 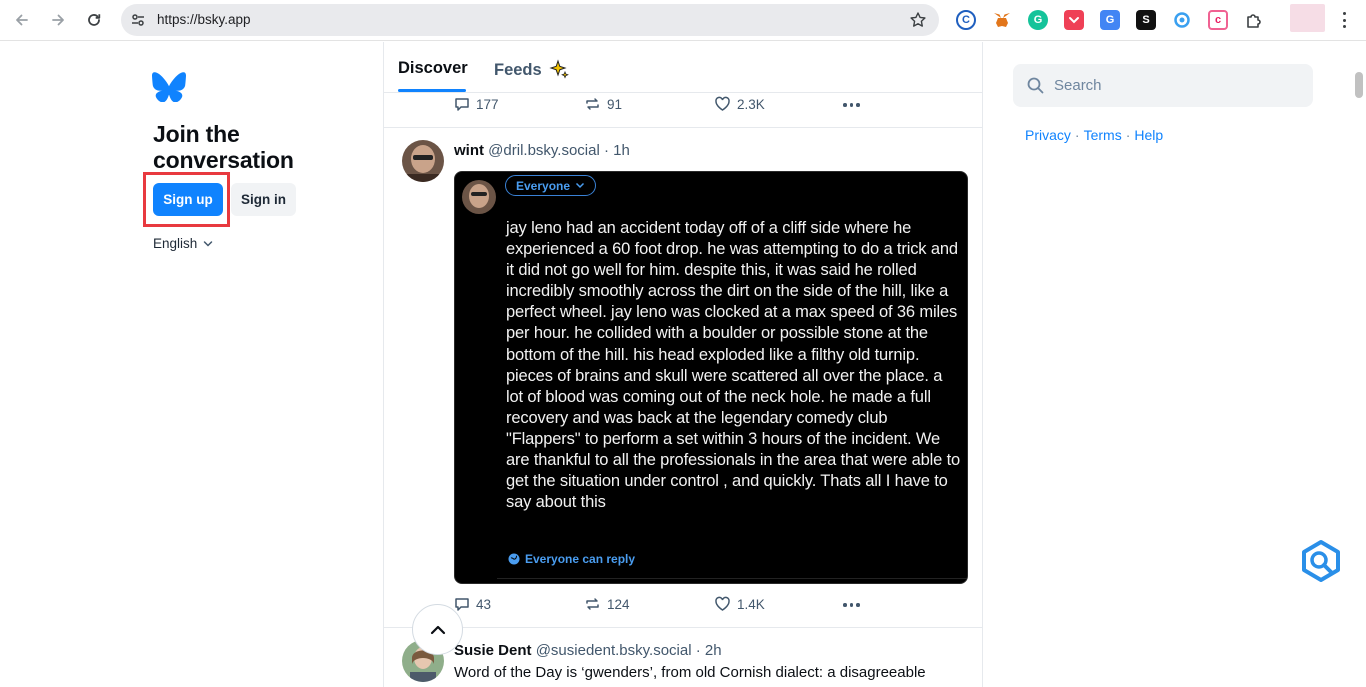 I want to click on avatar, so click(x=423, y=161).